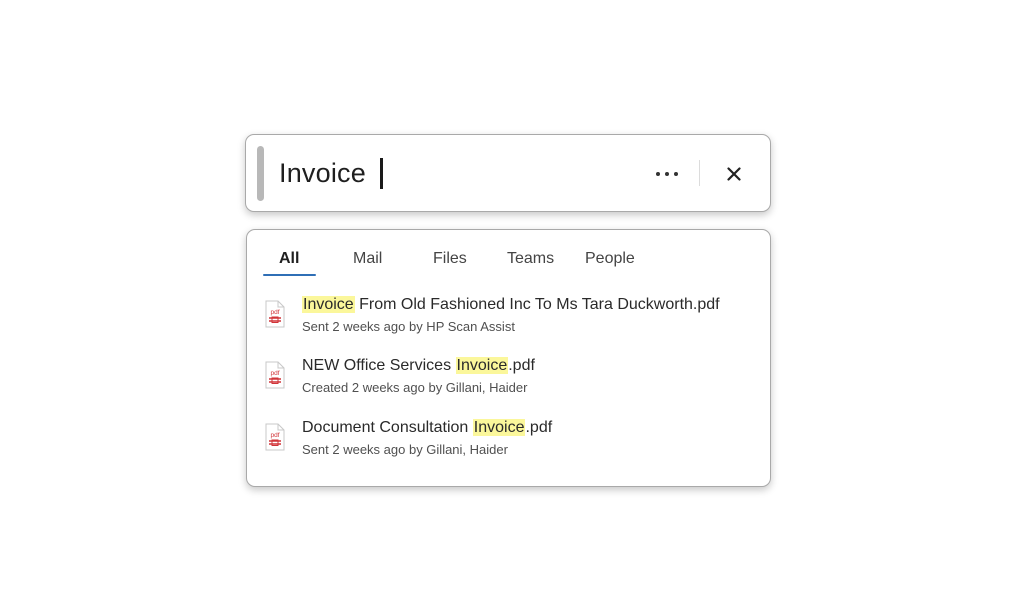 The width and height of the screenshot is (1014, 600). What do you see at coordinates (381, 173) in the screenshot?
I see `text-caret` at bounding box center [381, 173].